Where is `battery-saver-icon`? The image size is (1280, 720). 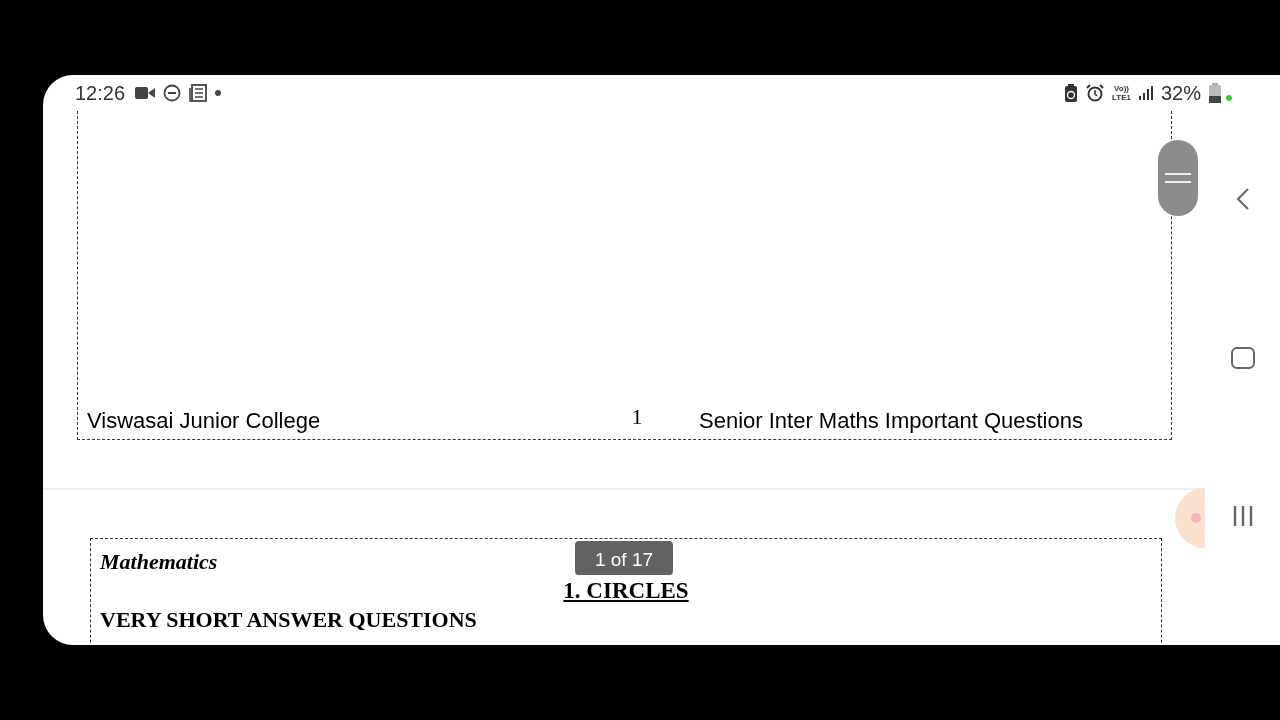 battery-saver-icon is located at coordinates (1071, 93).